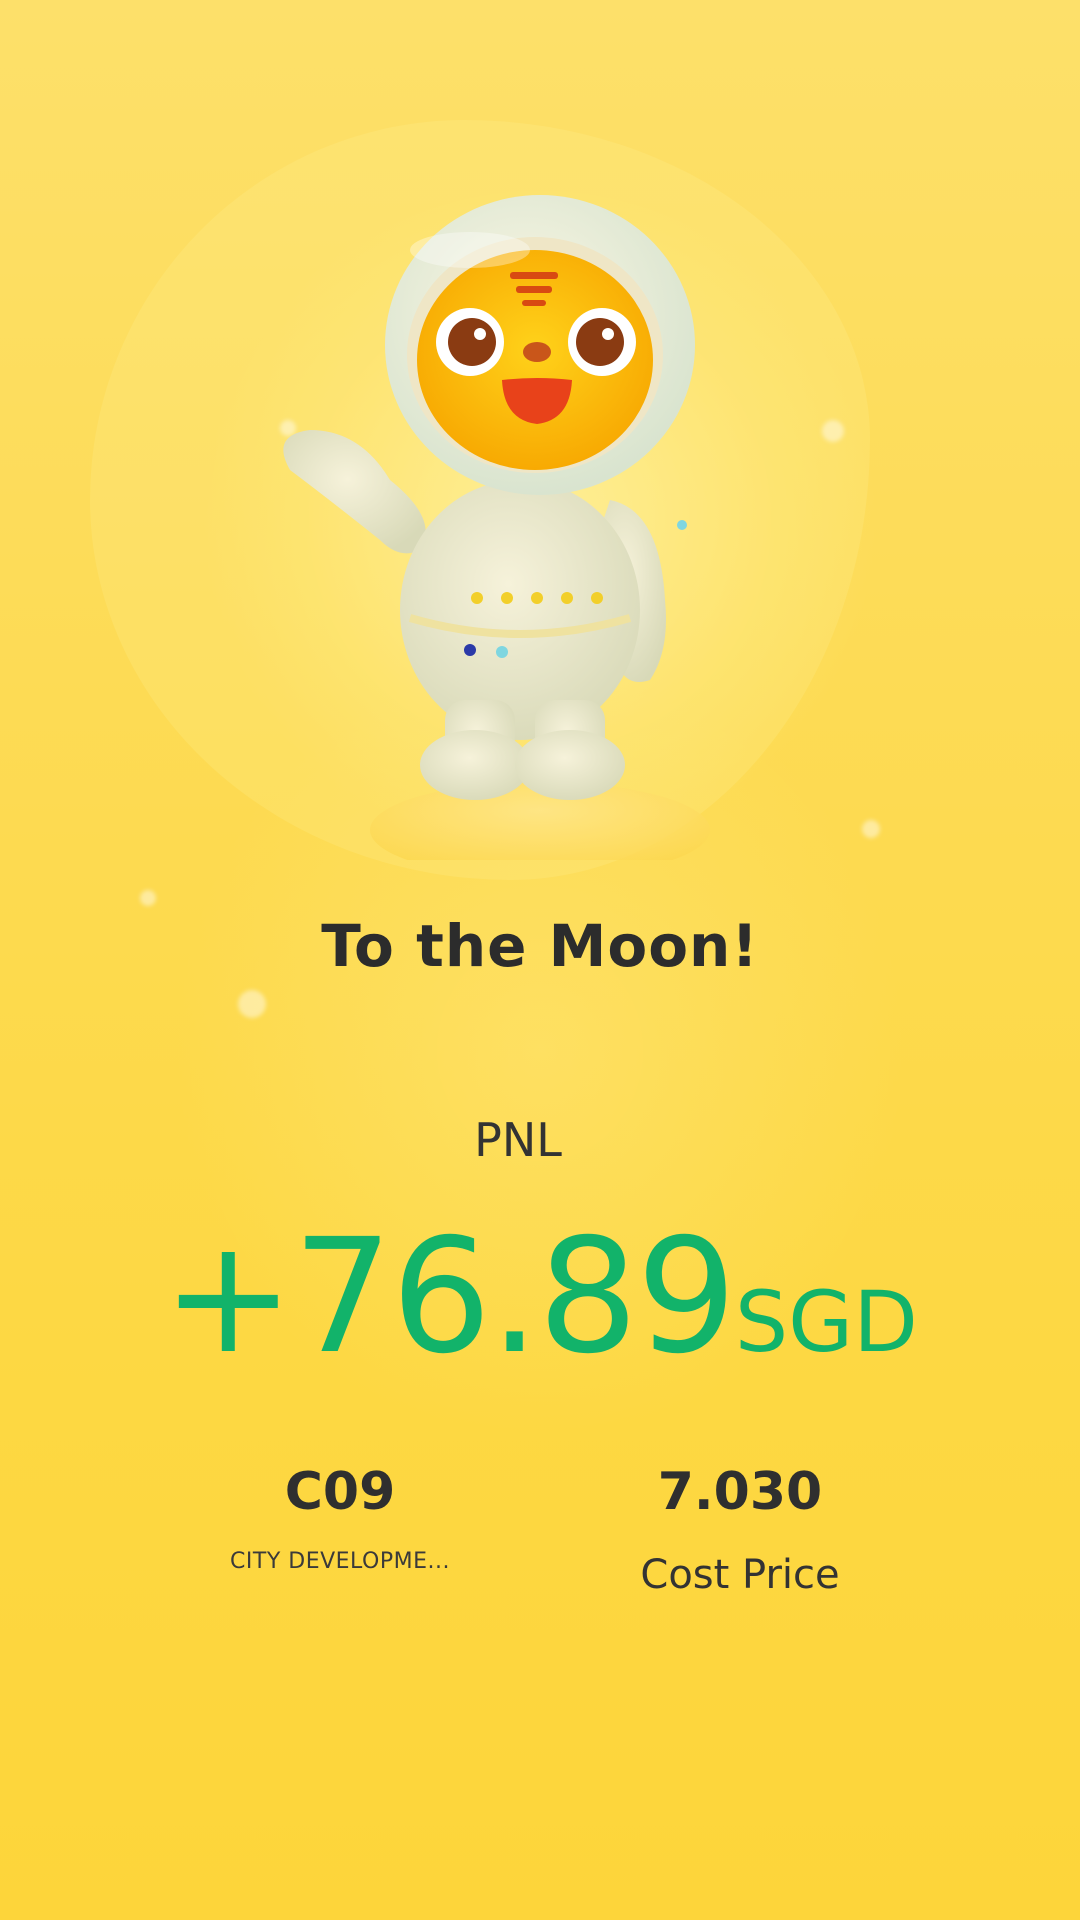  I want to click on headline-title: To the Moon!, so click(540, 946).